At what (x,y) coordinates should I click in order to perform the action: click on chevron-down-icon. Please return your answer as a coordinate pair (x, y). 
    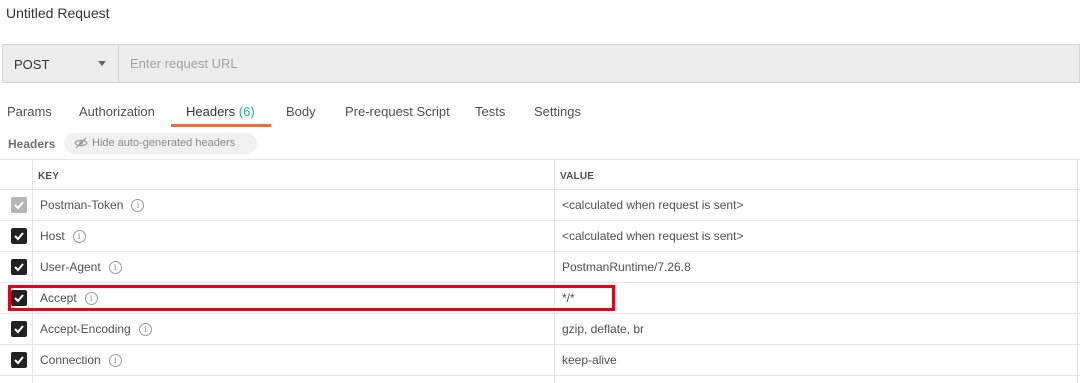
    Looking at the image, I should click on (102, 63).